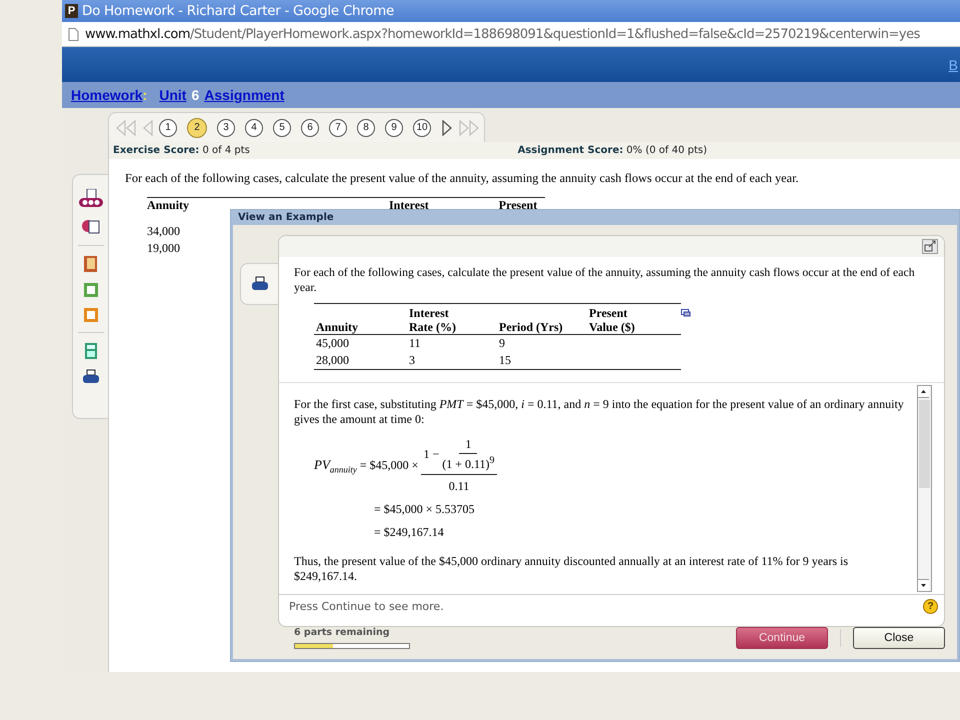 The height and width of the screenshot is (720, 960). I want to click on assignment-score: Assignment Score: 0% (0 of 40 pts), so click(612, 150).